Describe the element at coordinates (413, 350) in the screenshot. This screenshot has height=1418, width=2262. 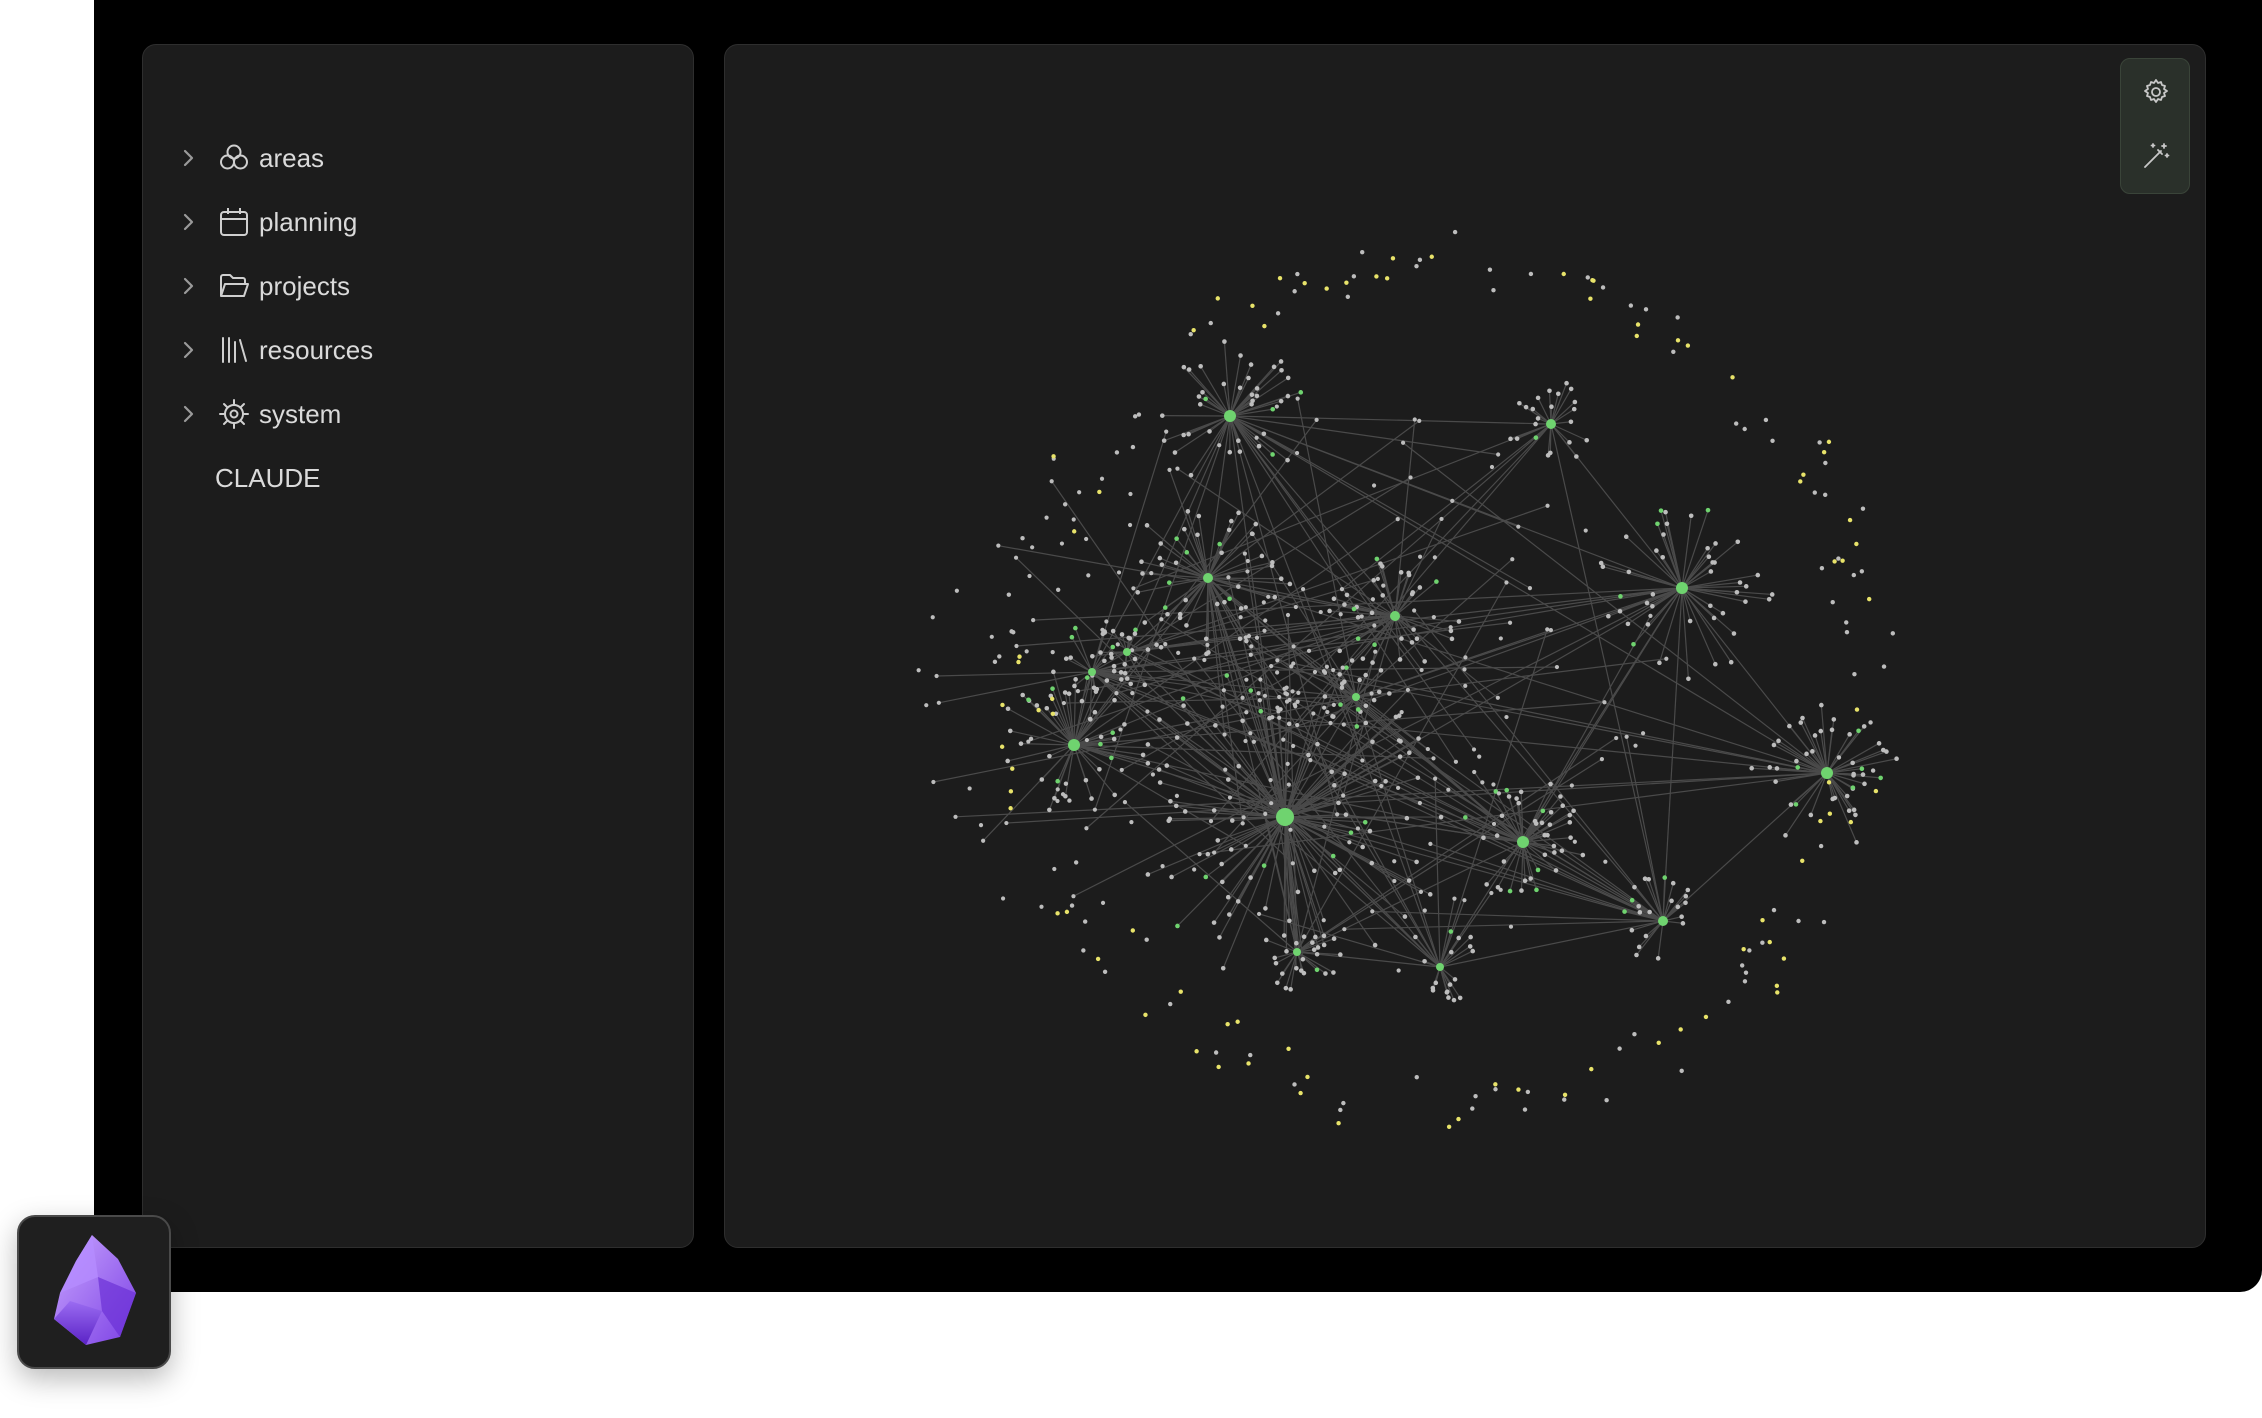
I see `tree-item-resources: resources` at that location.